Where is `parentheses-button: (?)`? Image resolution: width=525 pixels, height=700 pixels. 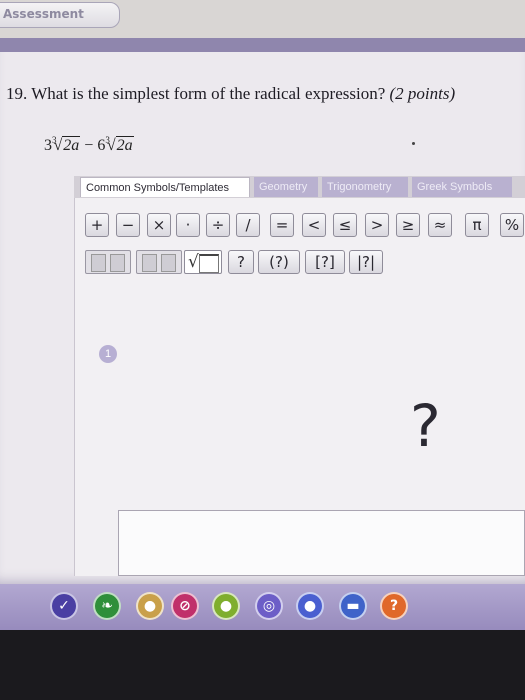
parentheses-button: (?) is located at coordinates (279, 262).